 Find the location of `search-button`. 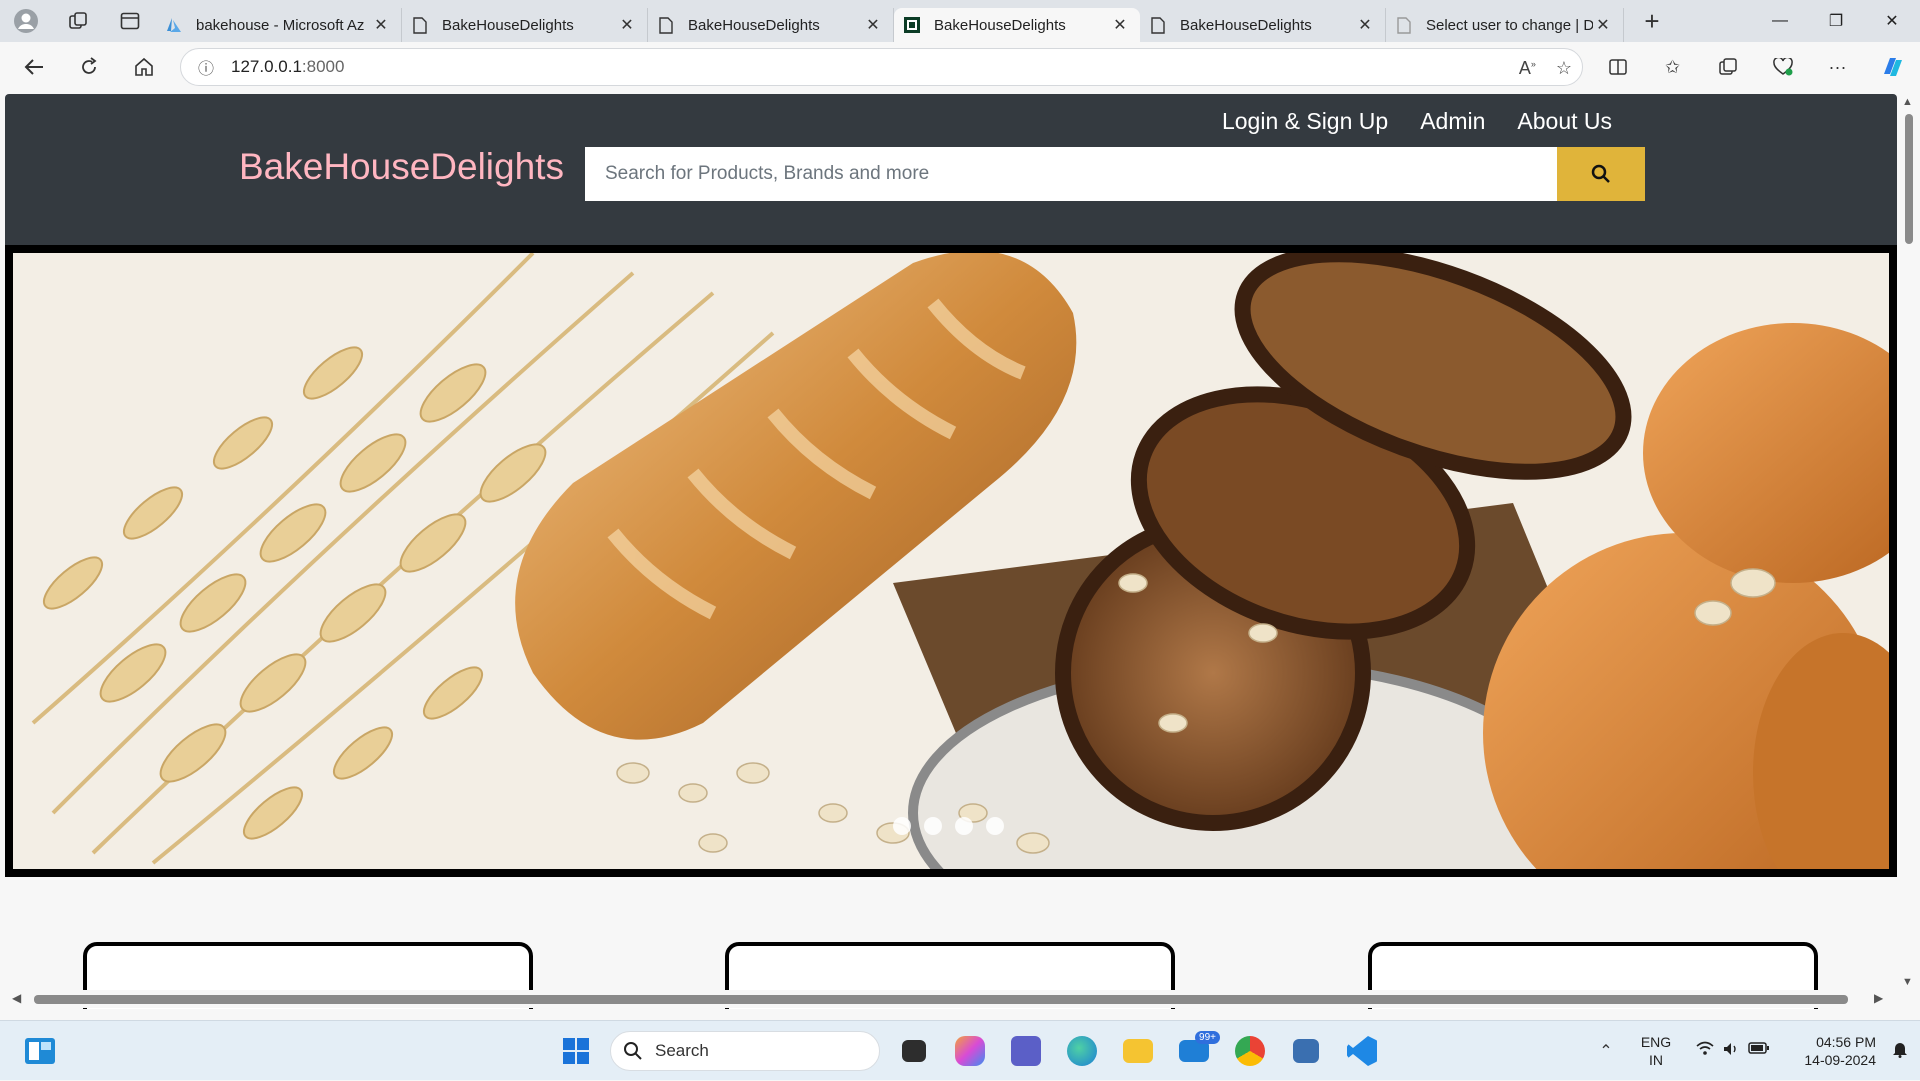

search-button is located at coordinates (1601, 174).